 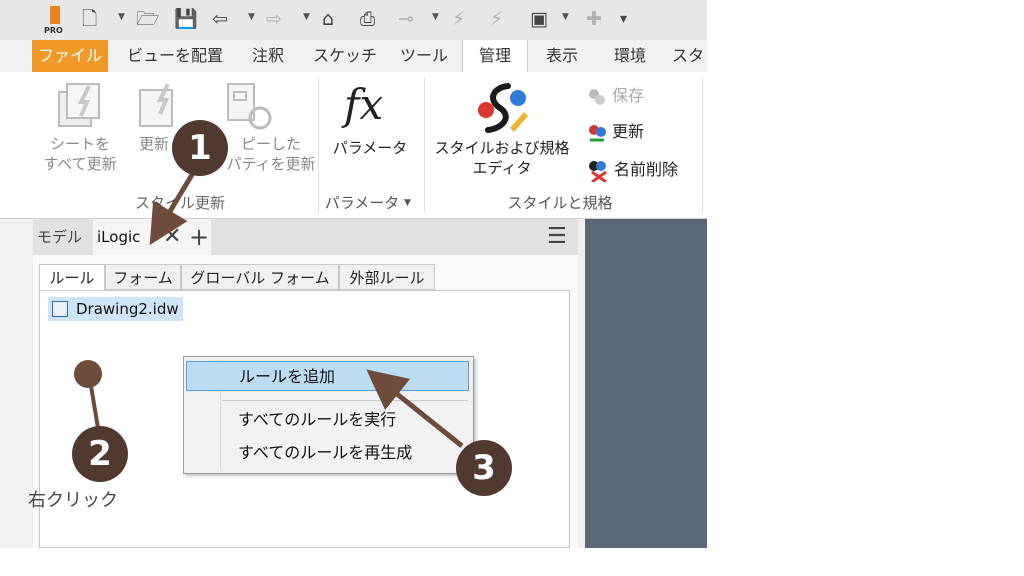 What do you see at coordinates (484, 468) in the screenshot?
I see `step-badge-3: 3` at bounding box center [484, 468].